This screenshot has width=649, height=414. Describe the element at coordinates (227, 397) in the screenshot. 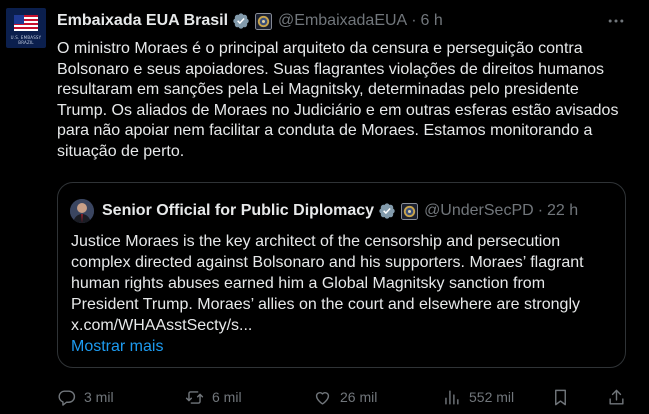

I see `repost-count: 6 mil` at that location.